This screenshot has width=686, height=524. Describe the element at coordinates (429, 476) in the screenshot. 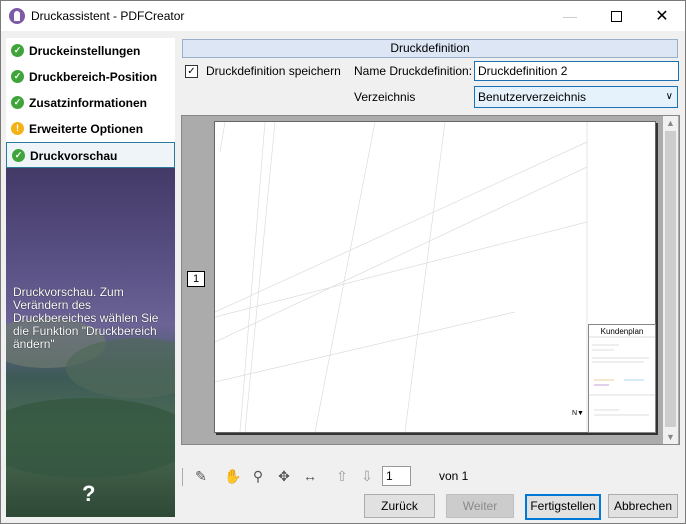

I see `preview-toolbar: ✎ ✋ ⚲ ✥ ↔ ⇧ ⇩ 1 von 1` at that location.